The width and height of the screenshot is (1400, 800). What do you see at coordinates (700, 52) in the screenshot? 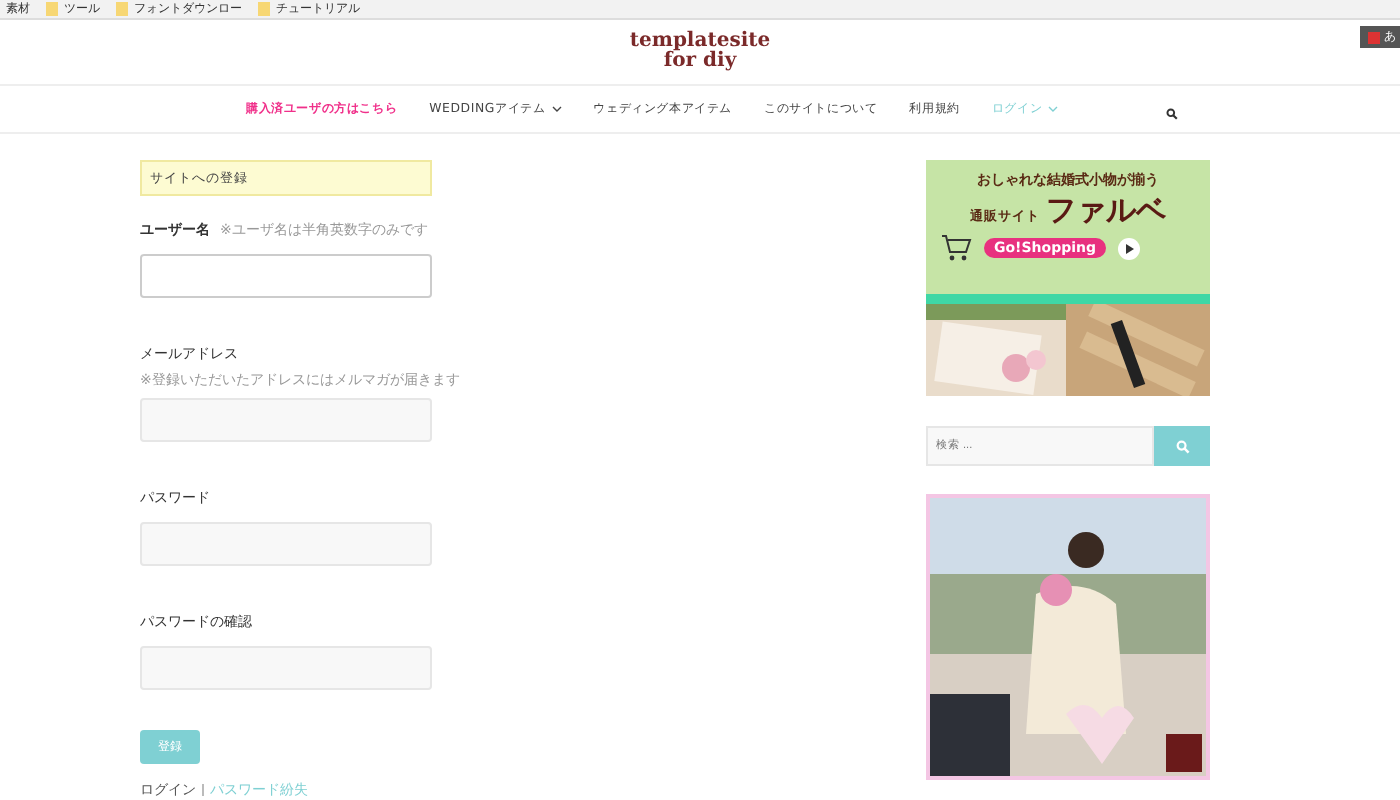
I see `site-logo: templatesite for diy` at bounding box center [700, 52].